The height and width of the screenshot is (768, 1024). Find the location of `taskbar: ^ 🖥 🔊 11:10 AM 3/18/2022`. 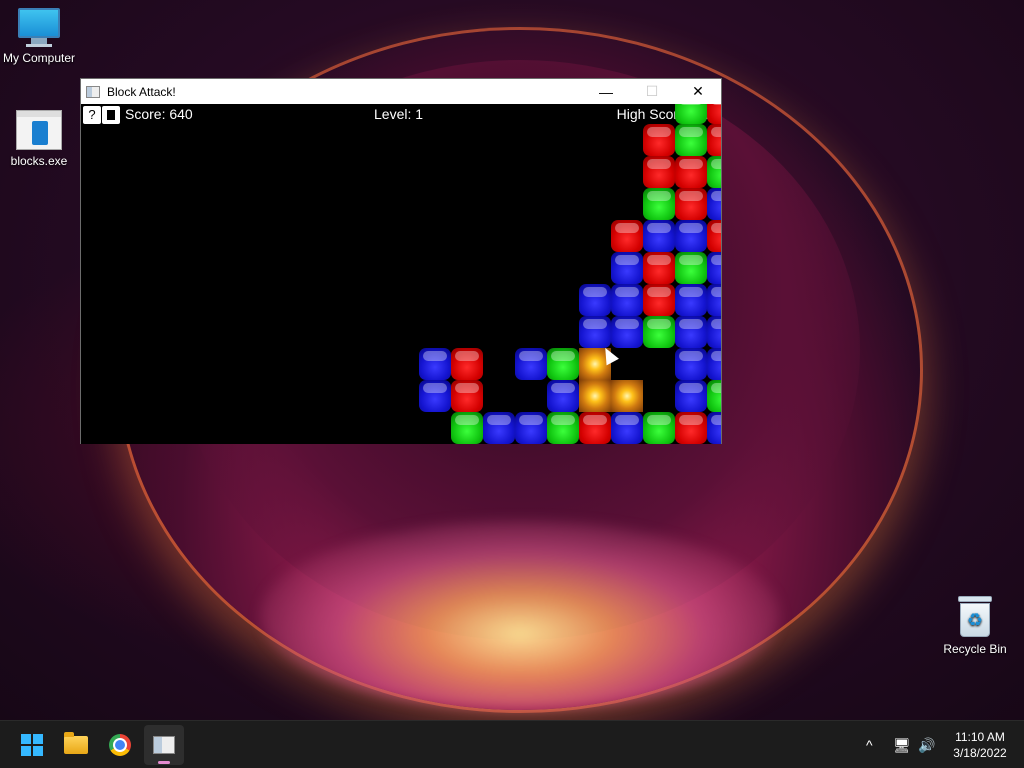

taskbar: ^ 🖥 🔊 11:10 AM 3/18/2022 is located at coordinates (512, 744).